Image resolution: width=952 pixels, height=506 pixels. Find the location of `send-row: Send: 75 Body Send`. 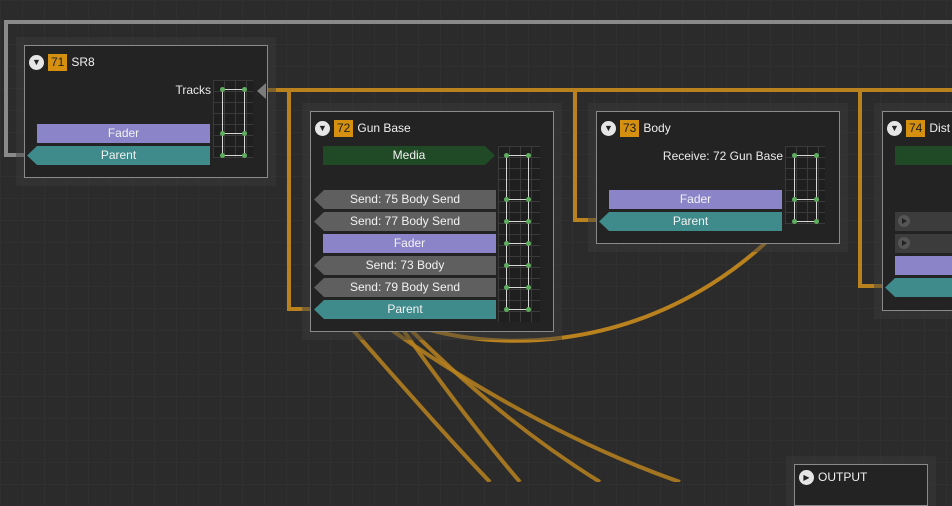

send-row: Send: 75 Body Send is located at coordinates (405, 199).